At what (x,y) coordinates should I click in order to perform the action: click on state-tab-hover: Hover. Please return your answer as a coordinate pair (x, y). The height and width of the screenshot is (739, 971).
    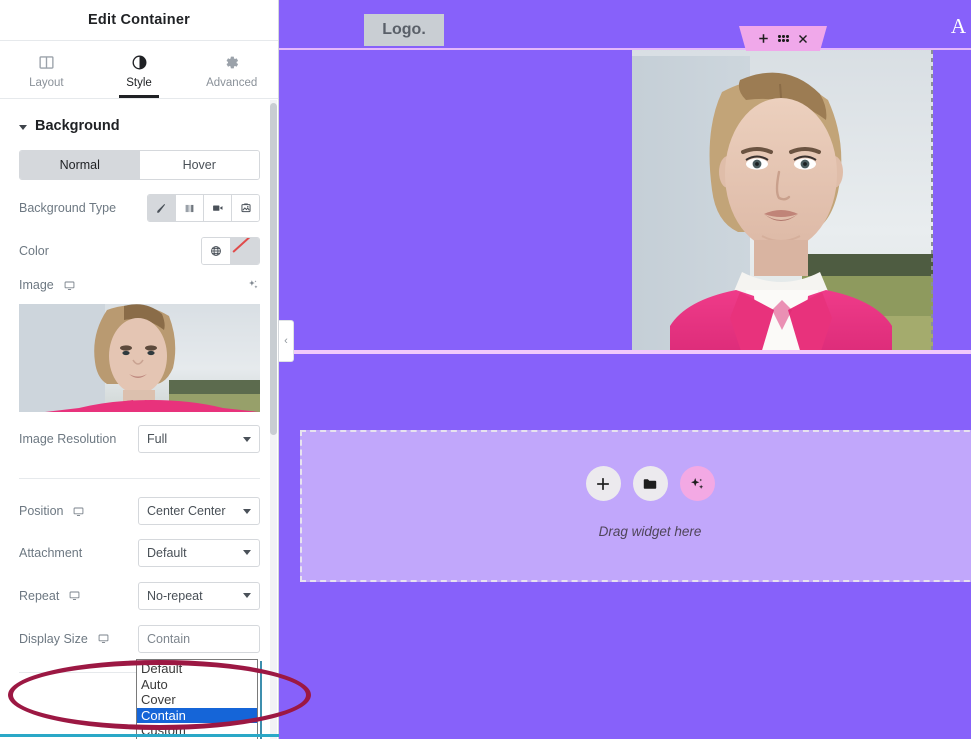
    Looking at the image, I should click on (199, 165).